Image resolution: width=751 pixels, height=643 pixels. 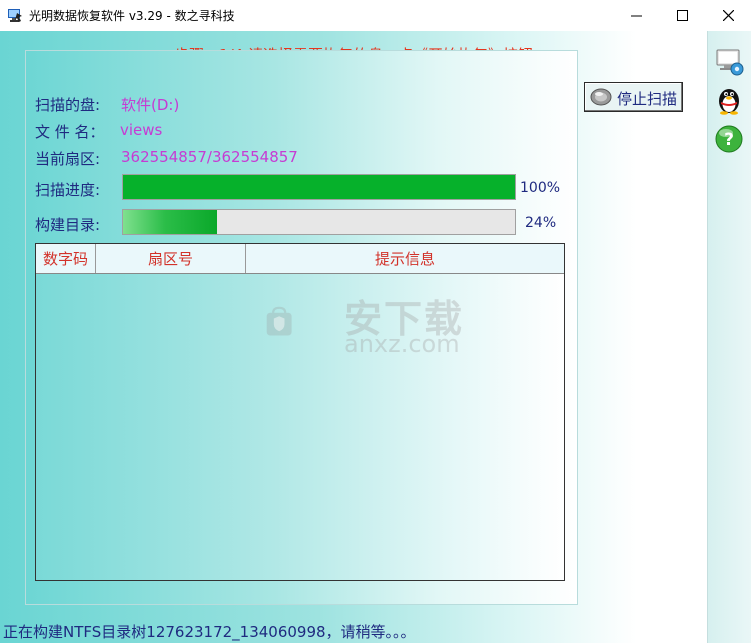 I want to click on close-button, so click(x=728, y=15).